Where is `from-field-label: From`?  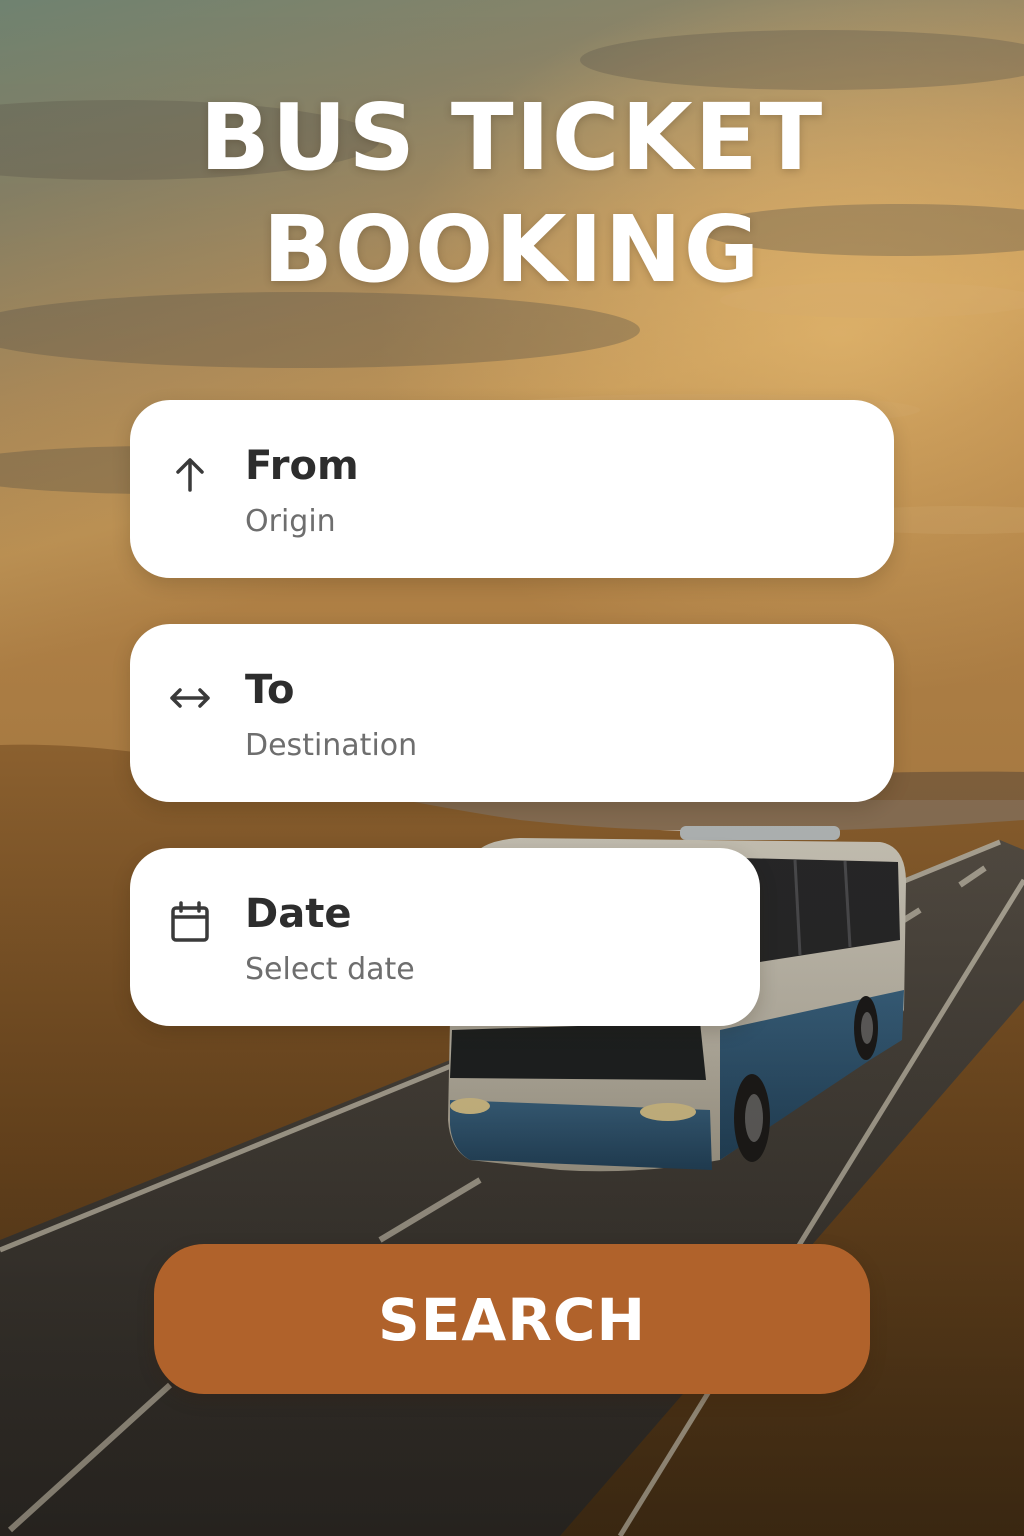
from-field-label: From is located at coordinates (302, 466).